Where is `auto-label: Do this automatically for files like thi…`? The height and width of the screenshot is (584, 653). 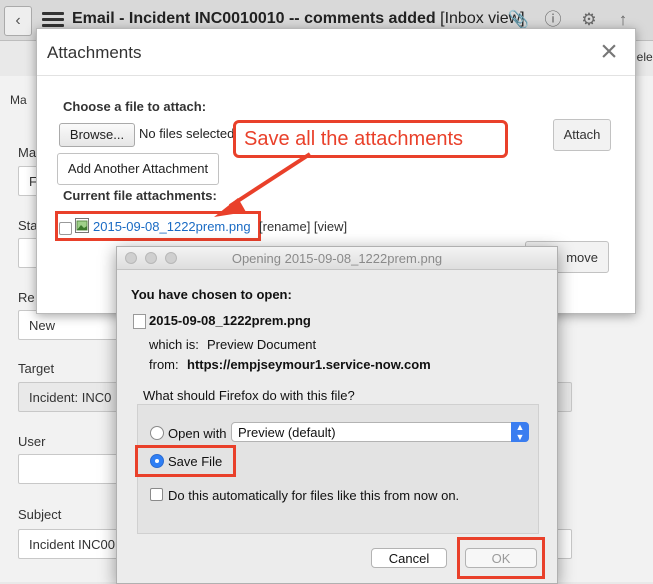 auto-label: Do this automatically for files like thi… is located at coordinates (314, 495).